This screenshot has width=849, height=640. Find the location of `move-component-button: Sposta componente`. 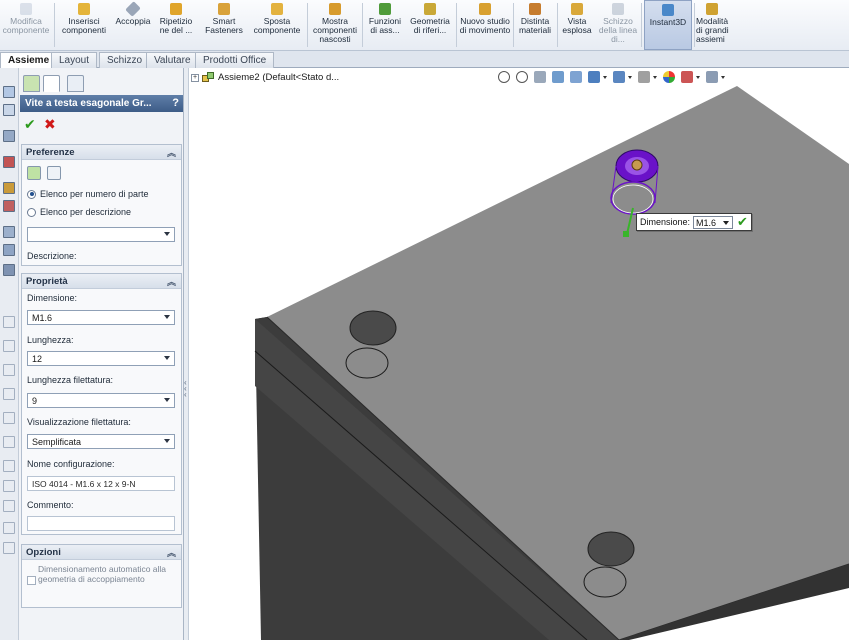

move-component-button: Sposta componente is located at coordinates (277, 25).